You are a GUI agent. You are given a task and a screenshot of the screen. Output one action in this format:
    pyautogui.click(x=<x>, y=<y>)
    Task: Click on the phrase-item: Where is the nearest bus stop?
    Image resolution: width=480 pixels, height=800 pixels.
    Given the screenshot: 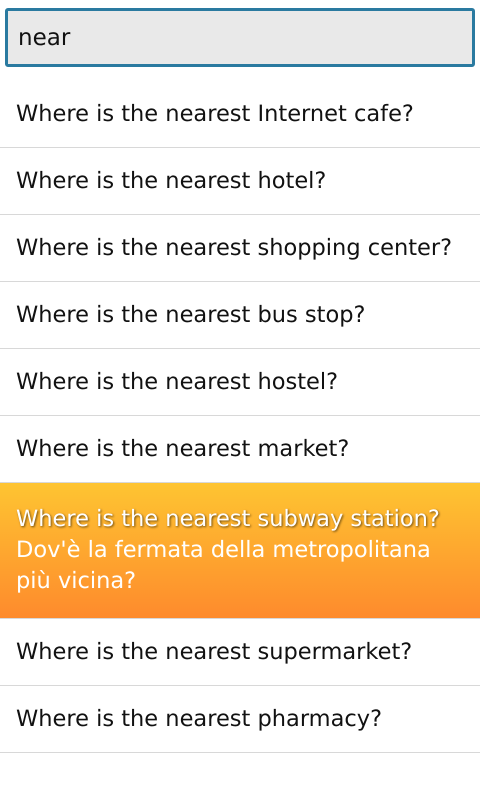 What is the action you would take?
    pyautogui.click(x=240, y=315)
    